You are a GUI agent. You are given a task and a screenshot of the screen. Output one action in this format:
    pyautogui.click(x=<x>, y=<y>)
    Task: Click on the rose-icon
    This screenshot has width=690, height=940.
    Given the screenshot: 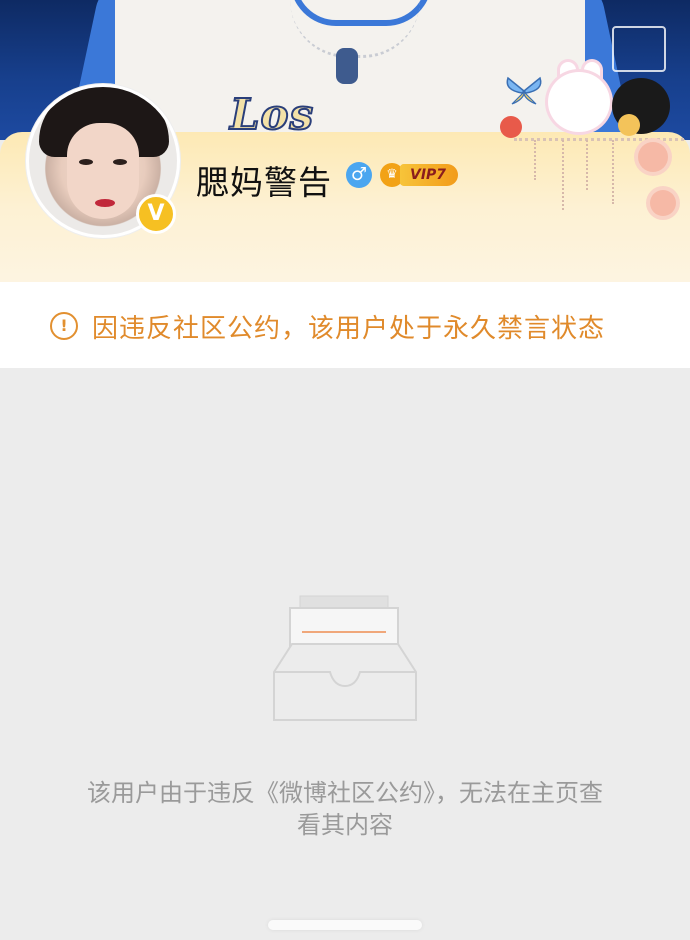 What is the action you would take?
    pyautogui.click(x=511, y=127)
    